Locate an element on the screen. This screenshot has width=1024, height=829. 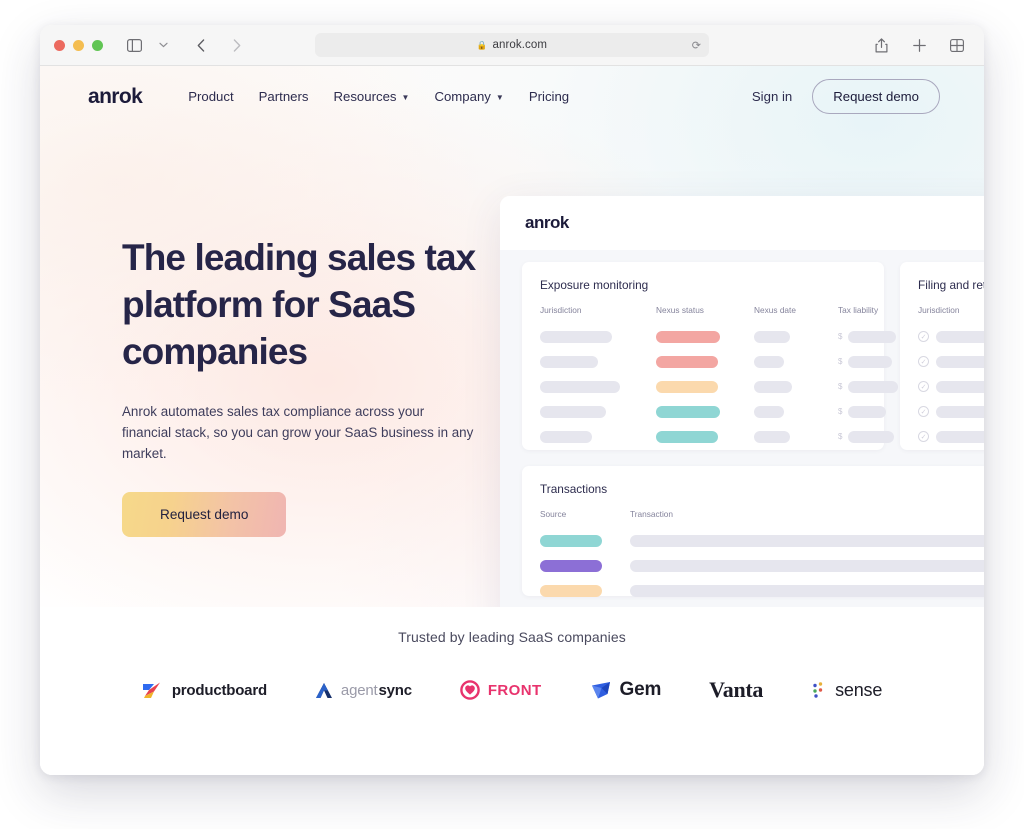
window-controls is located at coordinates (78, 45).